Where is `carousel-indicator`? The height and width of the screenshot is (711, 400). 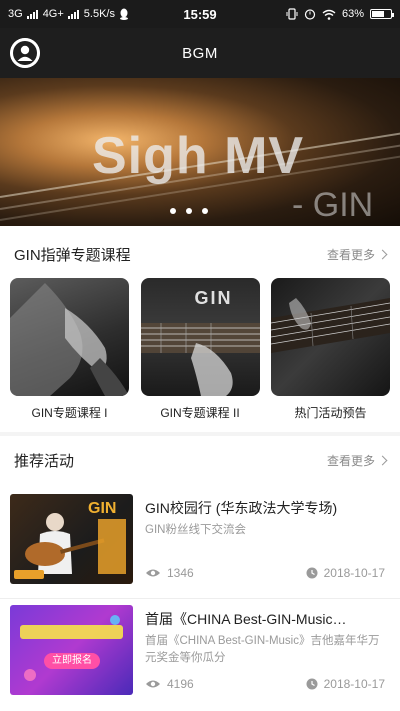 carousel-indicator is located at coordinates (189, 211).